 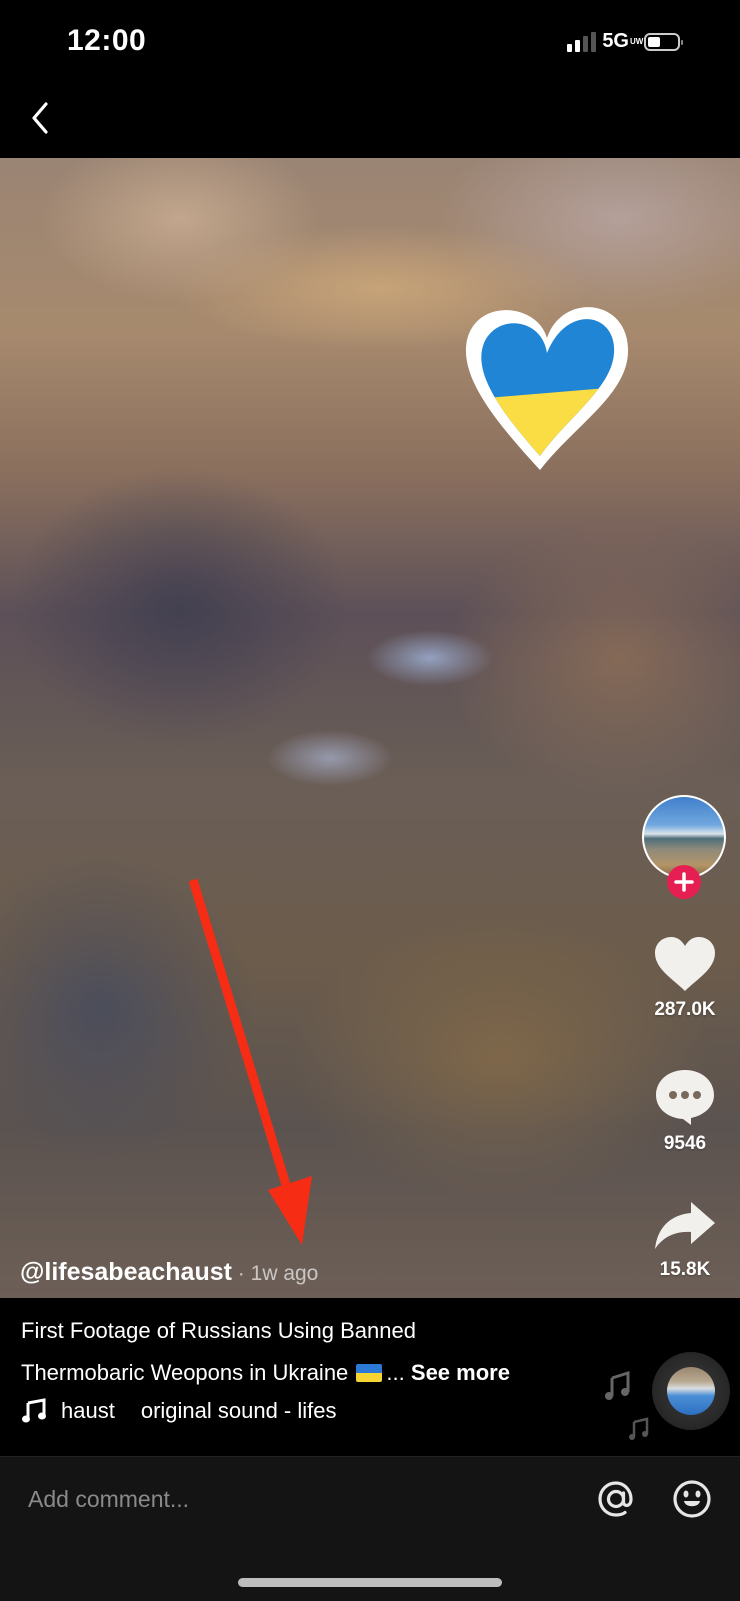 I want to click on ukraine-heart-sticker, so click(x=547, y=388).